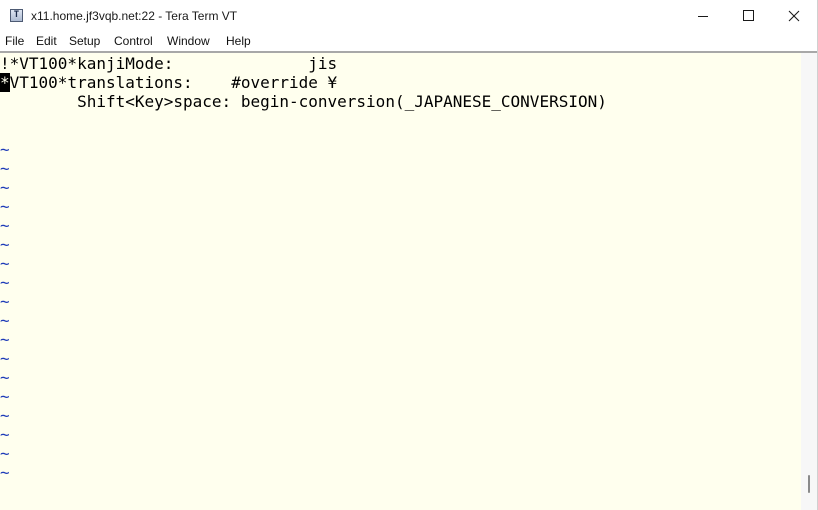 Image resolution: width=818 pixels, height=510 pixels. I want to click on close-button, so click(795, 16).